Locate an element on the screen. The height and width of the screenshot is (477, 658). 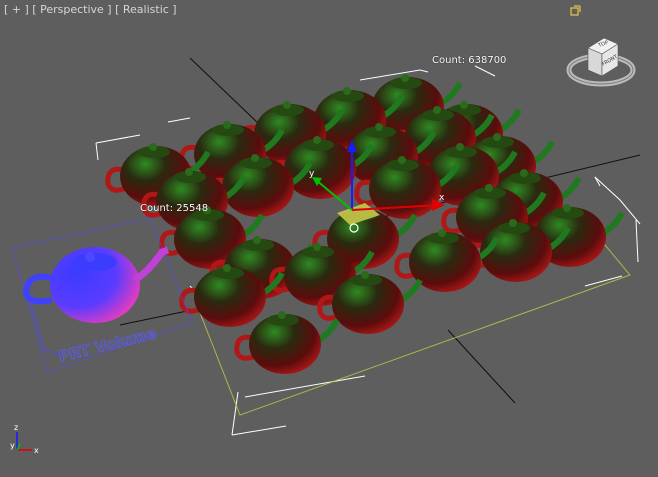
prt-volume-object: PRT Volume is located at coordinates (102, 295).